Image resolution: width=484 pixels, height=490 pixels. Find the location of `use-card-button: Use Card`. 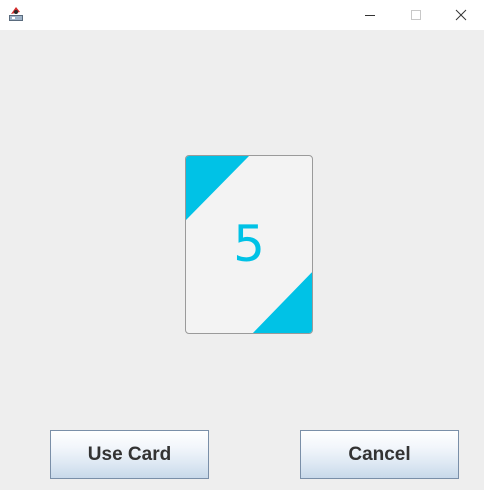

use-card-button: Use Card is located at coordinates (129, 454).